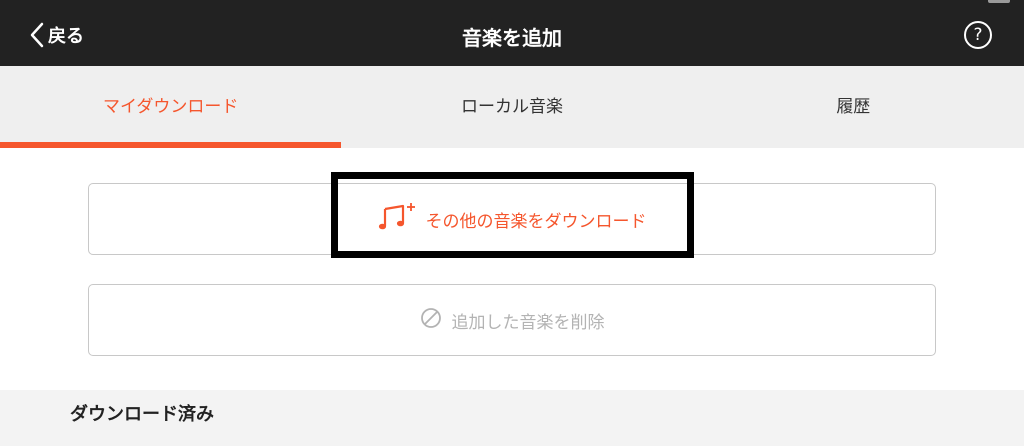 This screenshot has width=1024, height=446. I want to click on tab-local-music: ローカル音楽, so click(511, 107).